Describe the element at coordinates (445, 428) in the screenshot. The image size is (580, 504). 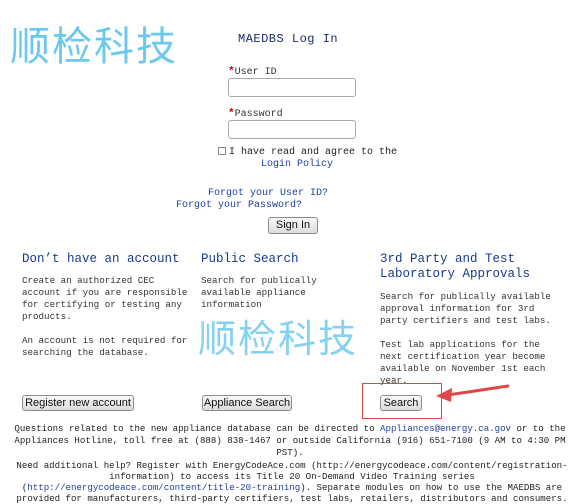
I see `email-link: Appliances@energy.ca.gov` at that location.